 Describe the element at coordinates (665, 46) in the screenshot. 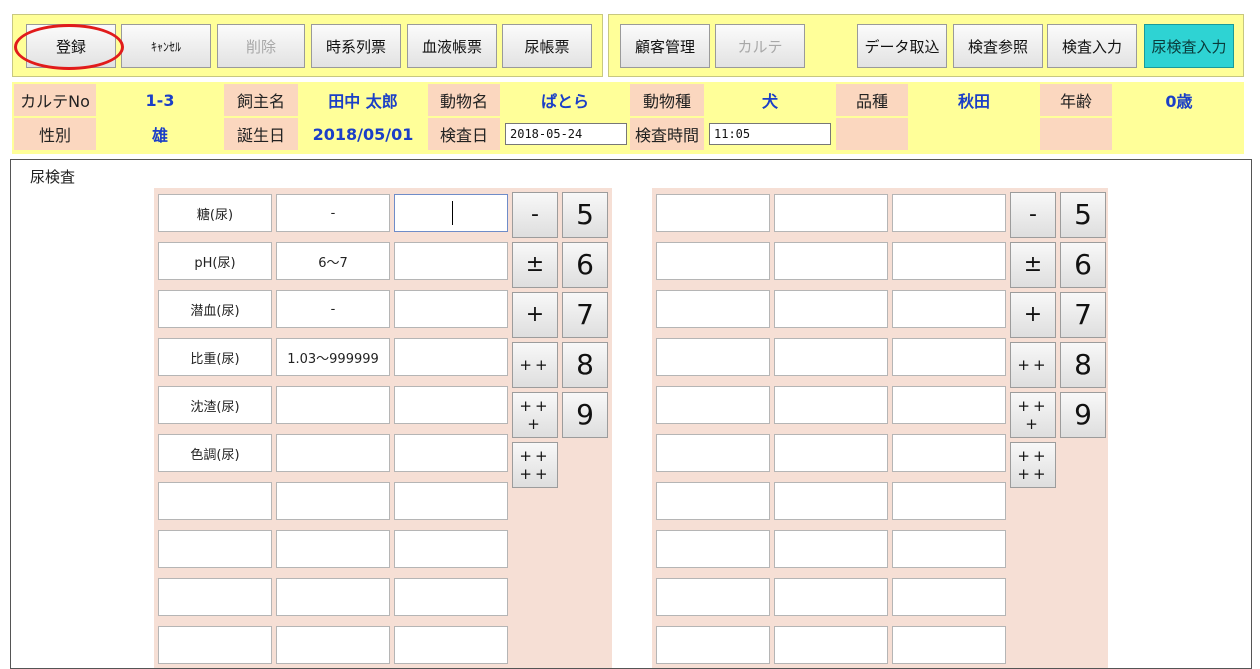

I see `customer-management-button: 顧客管理` at that location.